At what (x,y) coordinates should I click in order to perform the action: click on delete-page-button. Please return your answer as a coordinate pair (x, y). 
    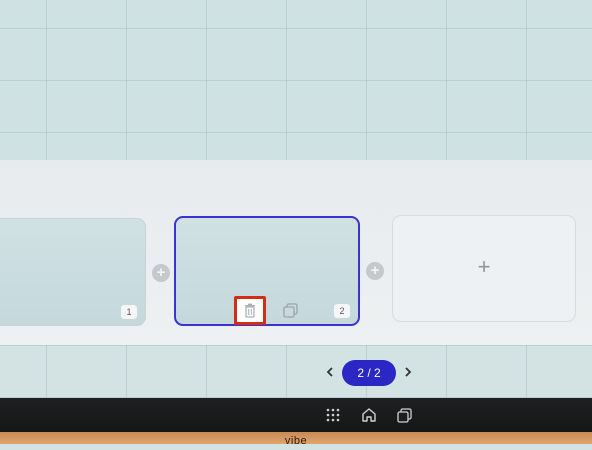
    Looking at the image, I should click on (250, 310).